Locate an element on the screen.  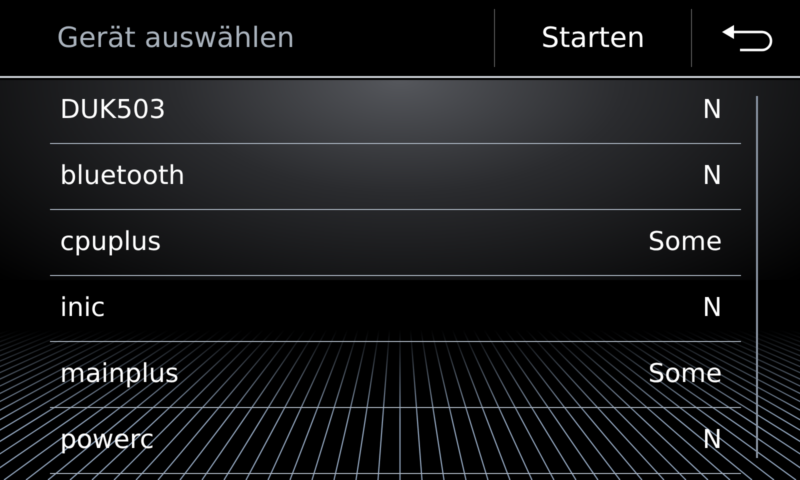
start-button: Starten is located at coordinates (593, 38).